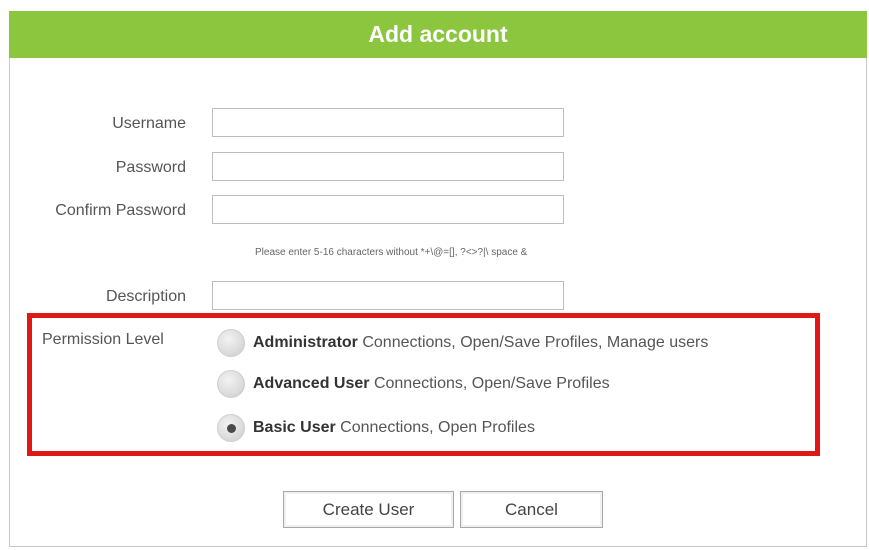 The height and width of the screenshot is (550, 869). Describe the element at coordinates (231, 343) in the screenshot. I see `radio-administrator` at that location.